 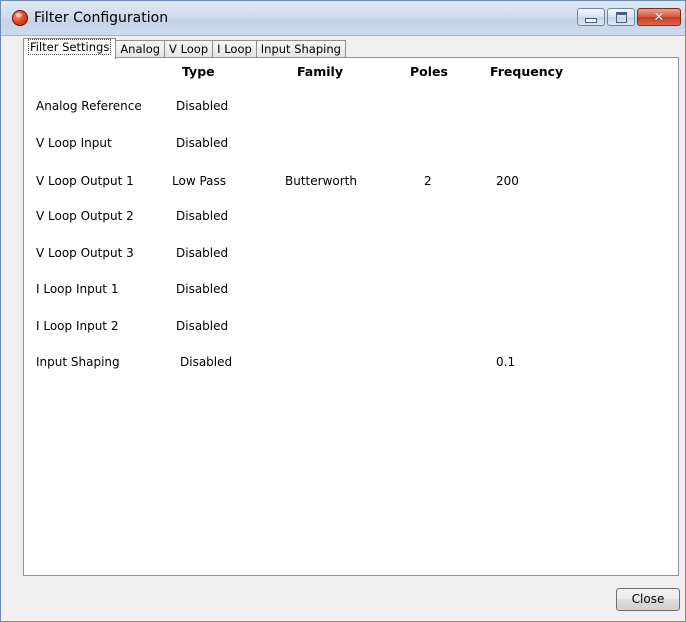 What do you see at coordinates (591, 20) in the screenshot?
I see `minimize-icon` at bounding box center [591, 20].